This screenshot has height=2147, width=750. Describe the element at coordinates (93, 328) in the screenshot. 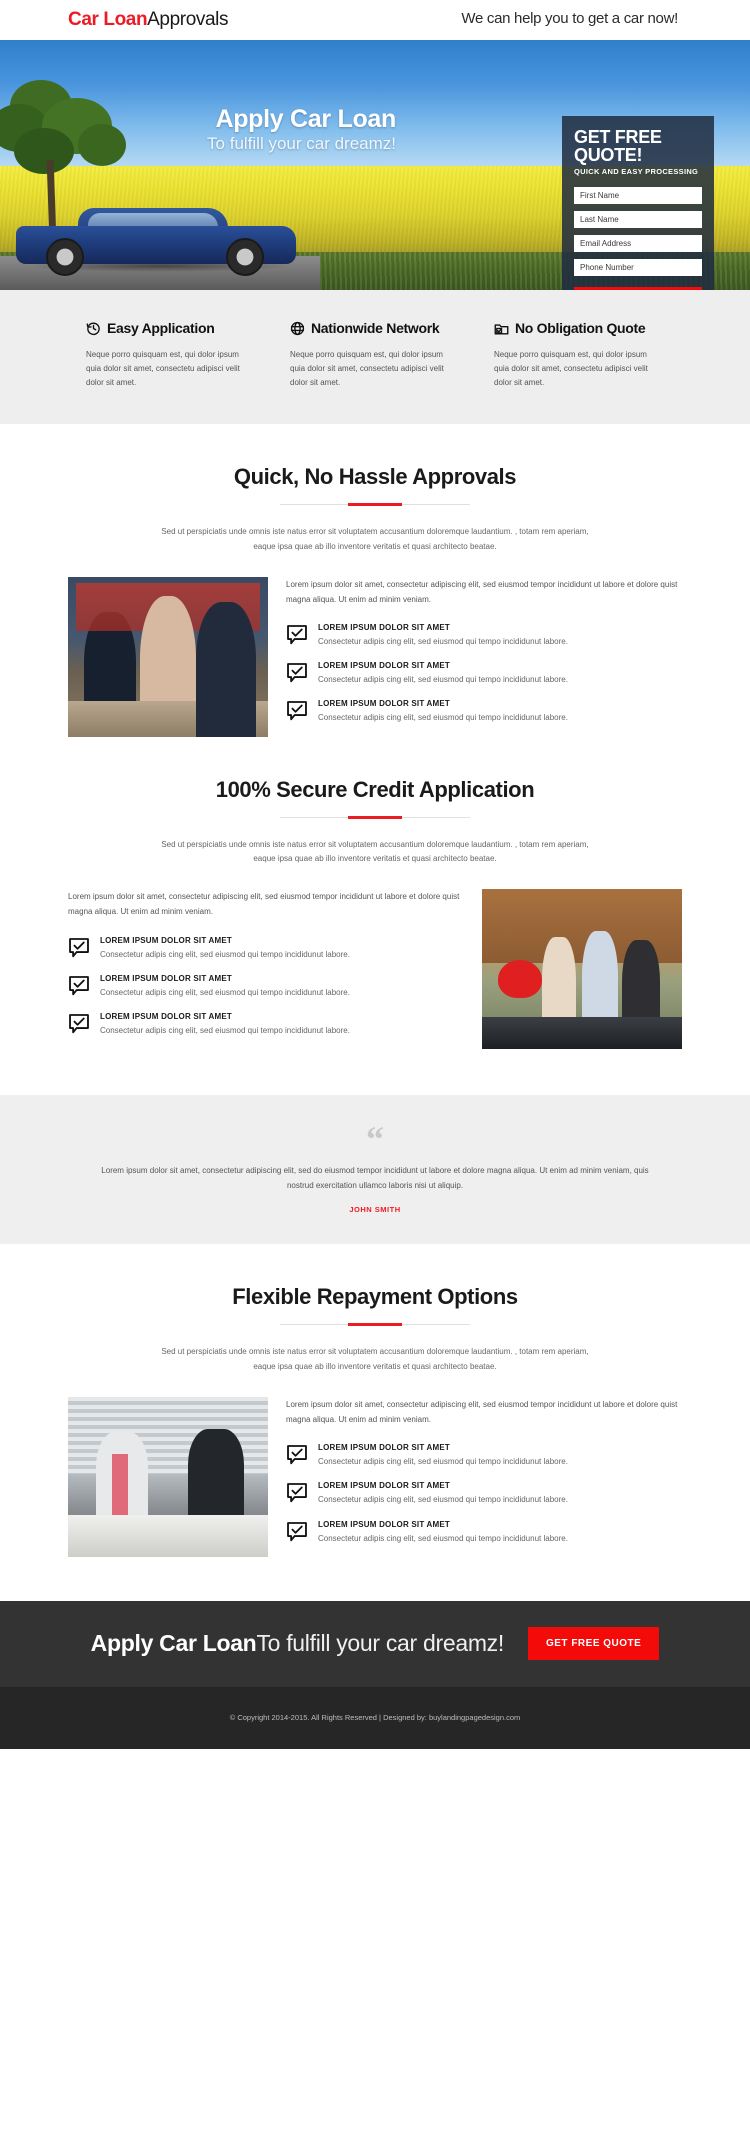

I see `clock-history-icon` at that location.